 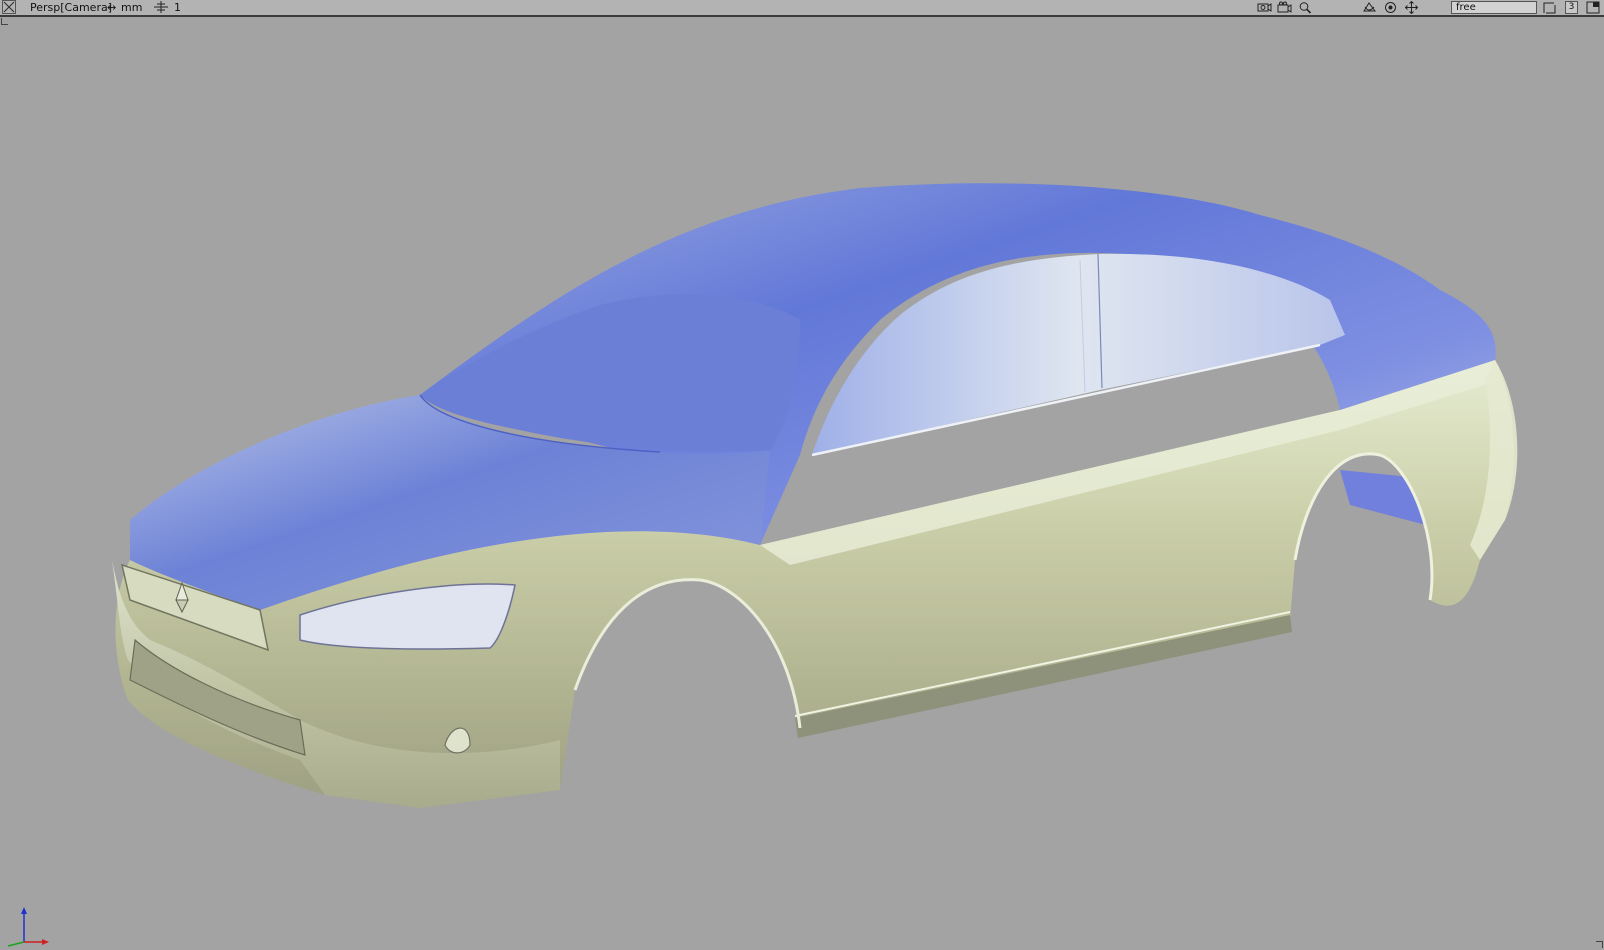 What do you see at coordinates (71, 7) in the screenshot?
I see `camera-label: Persp[Camera]` at bounding box center [71, 7].